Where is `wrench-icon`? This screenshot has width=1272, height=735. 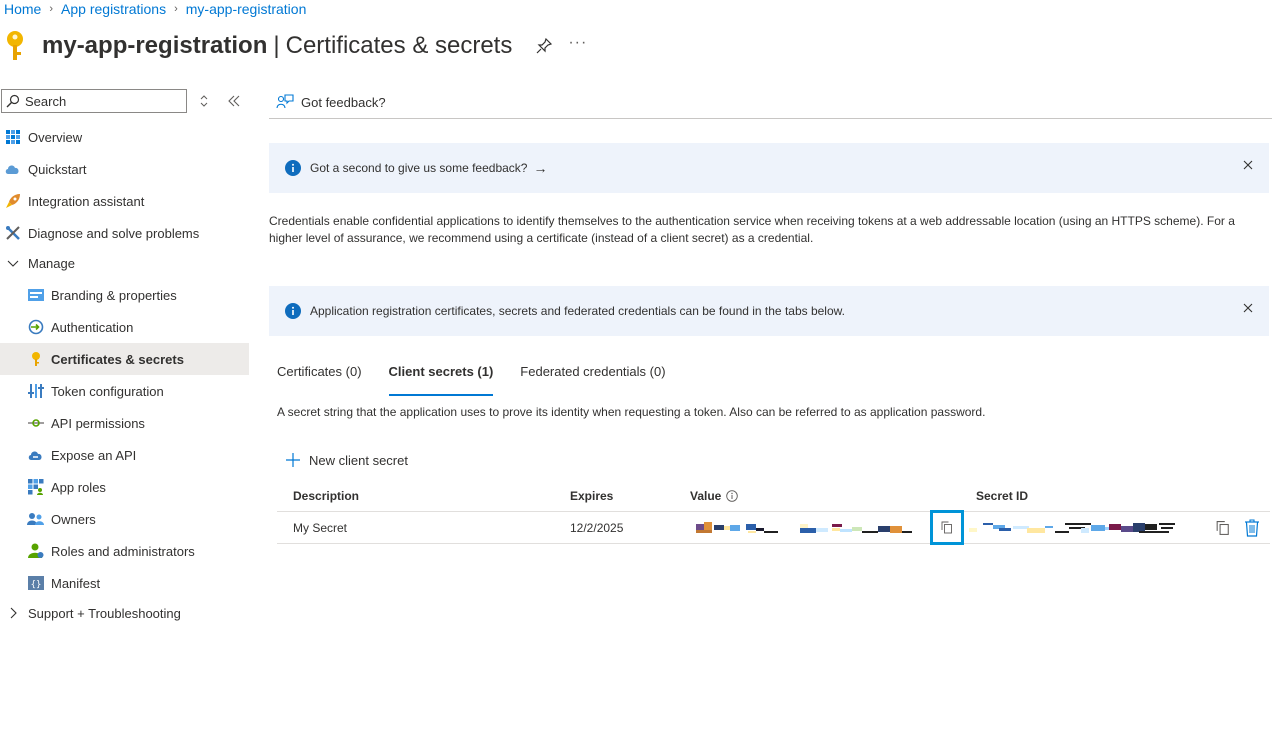 wrench-icon is located at coordinates (12, 233).